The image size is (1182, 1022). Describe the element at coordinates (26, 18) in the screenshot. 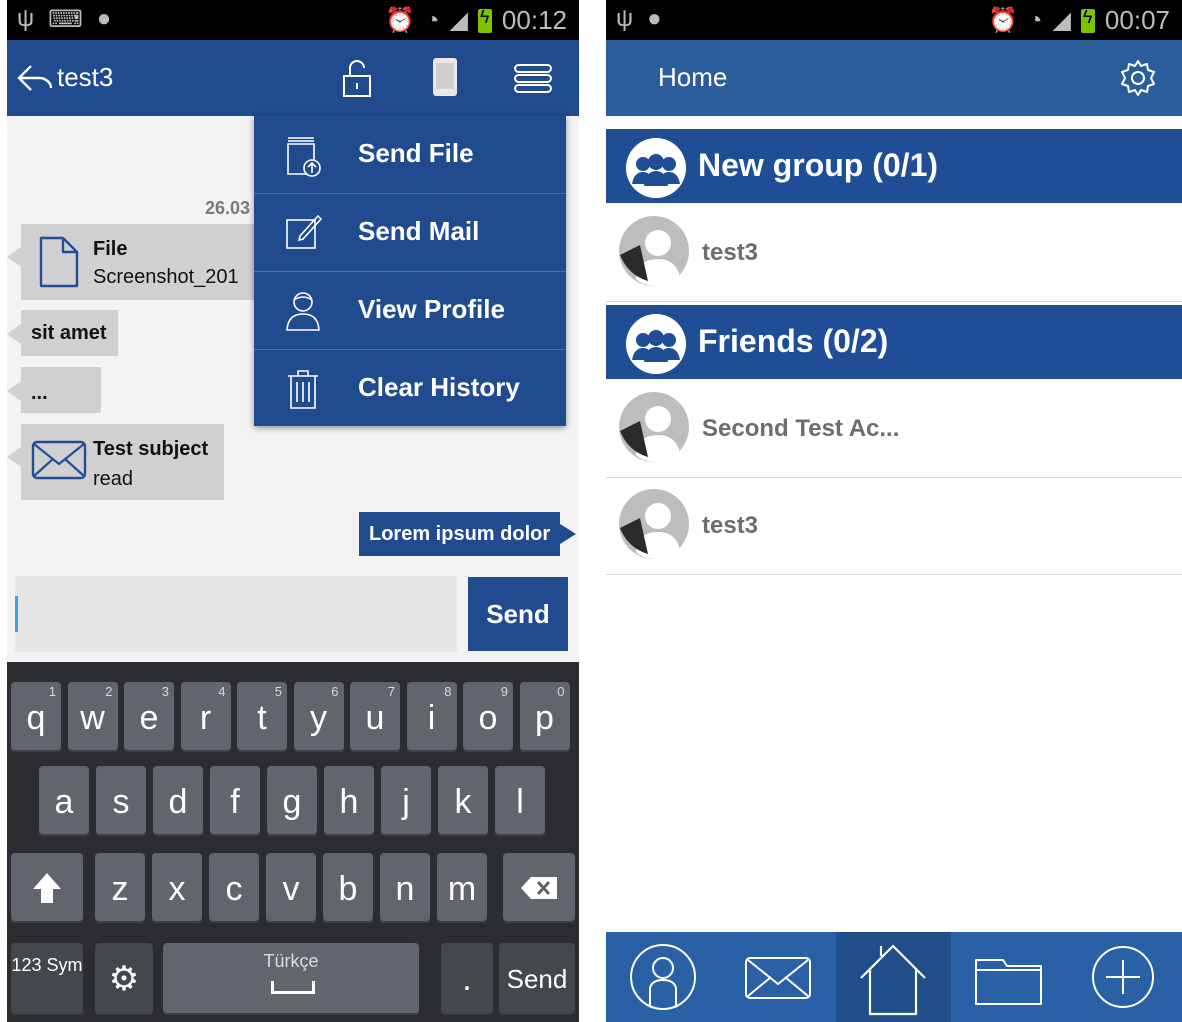

I see `usb-icon: ψ` at that location.